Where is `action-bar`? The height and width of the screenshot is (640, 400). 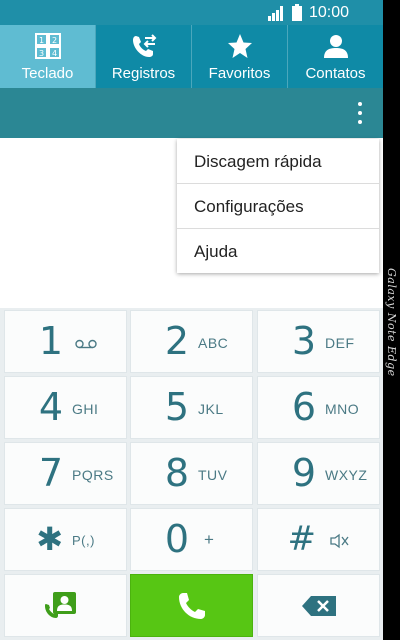 action-bar is located at coordinates (191, 113).